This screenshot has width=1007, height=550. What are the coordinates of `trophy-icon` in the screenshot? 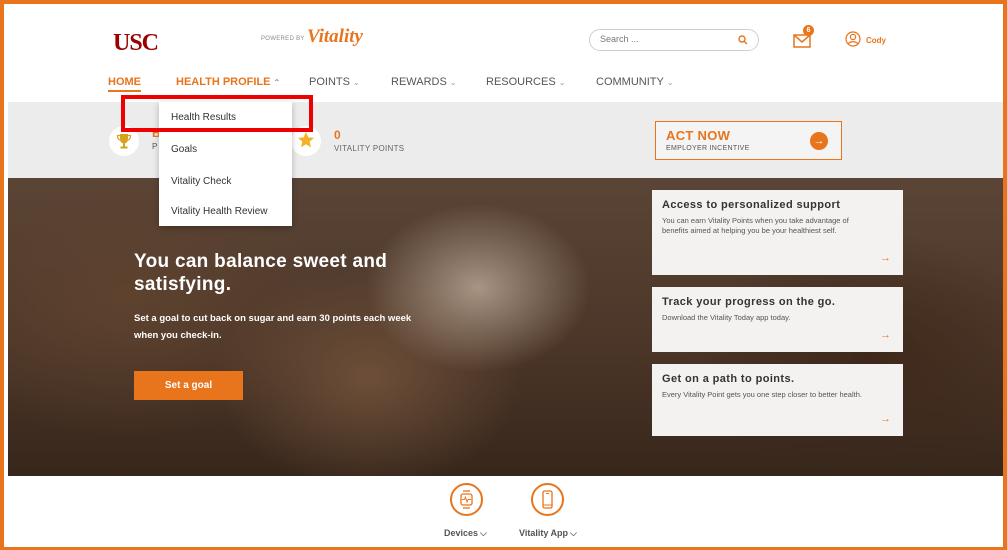 It's located at (124, 141).